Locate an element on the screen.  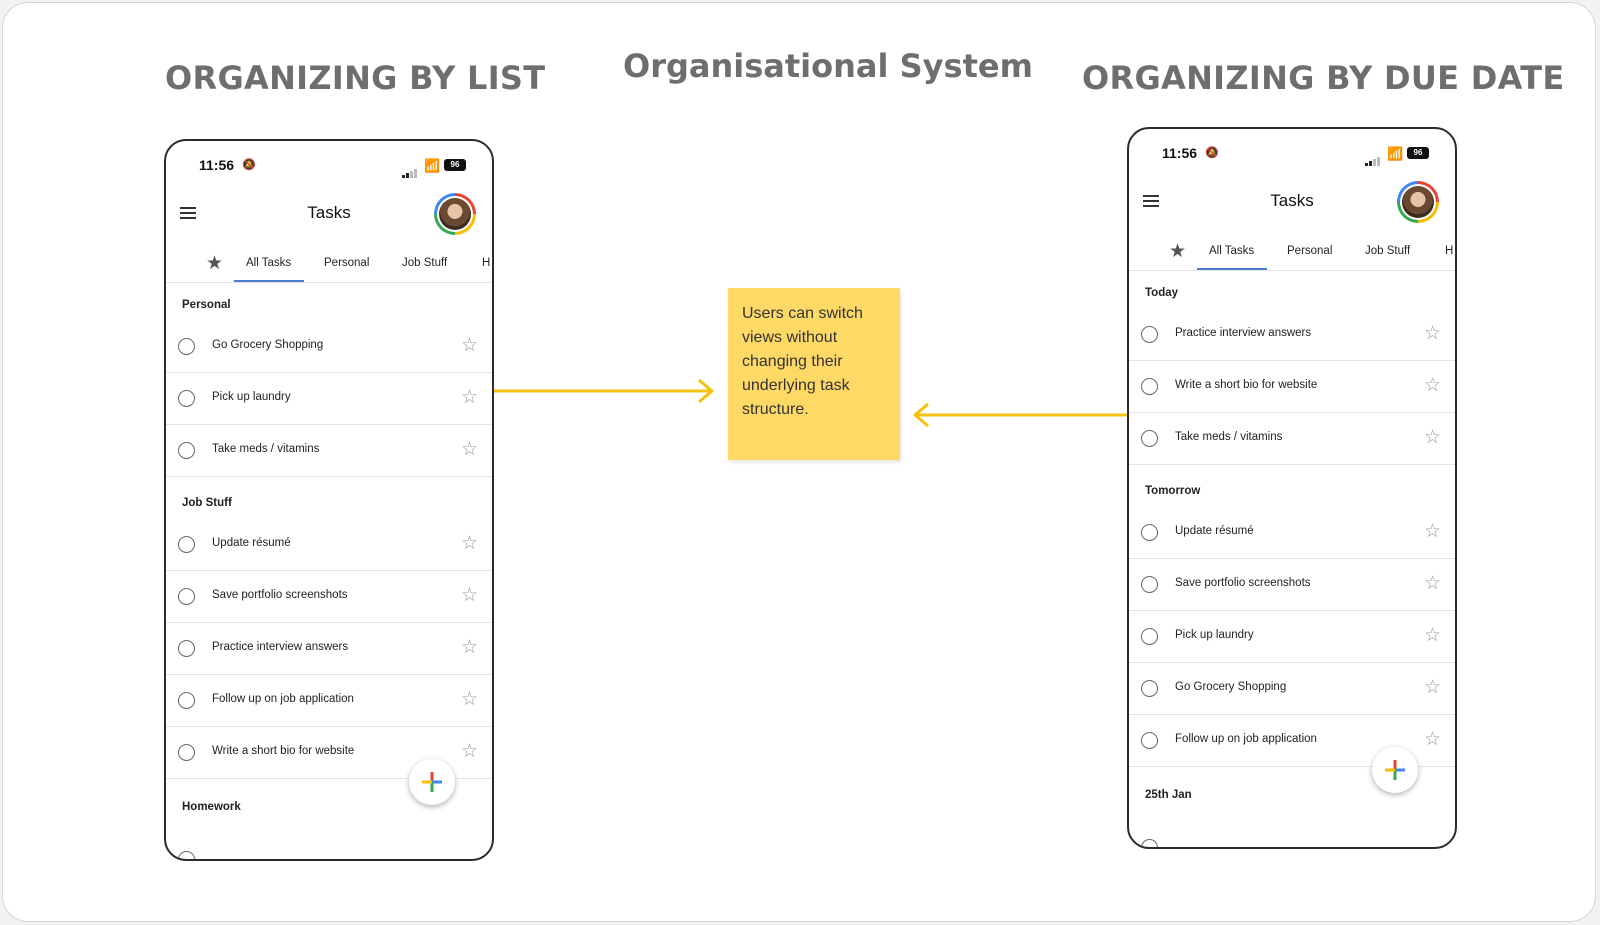
section-today: Today is located at coordinates (1162, 293).